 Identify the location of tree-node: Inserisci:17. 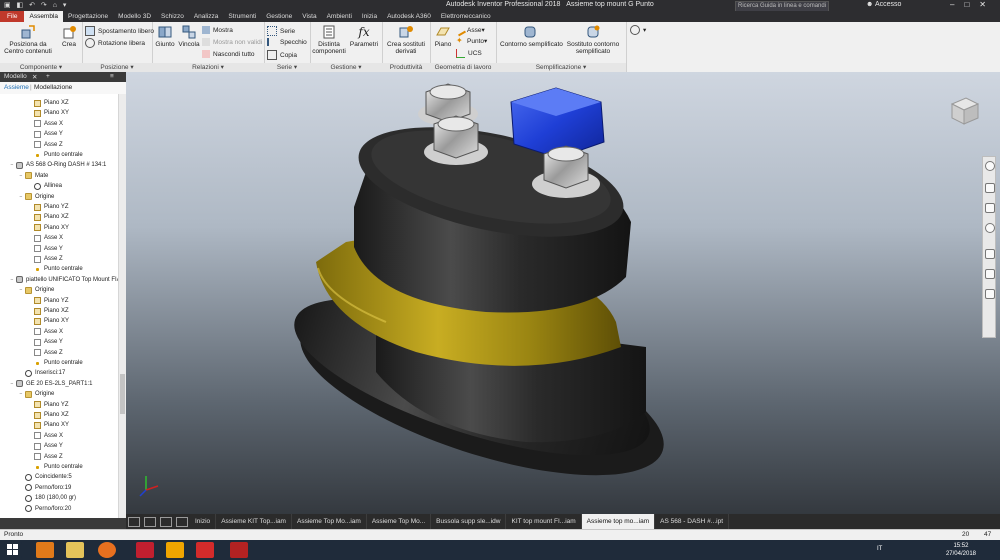
(41, 373).